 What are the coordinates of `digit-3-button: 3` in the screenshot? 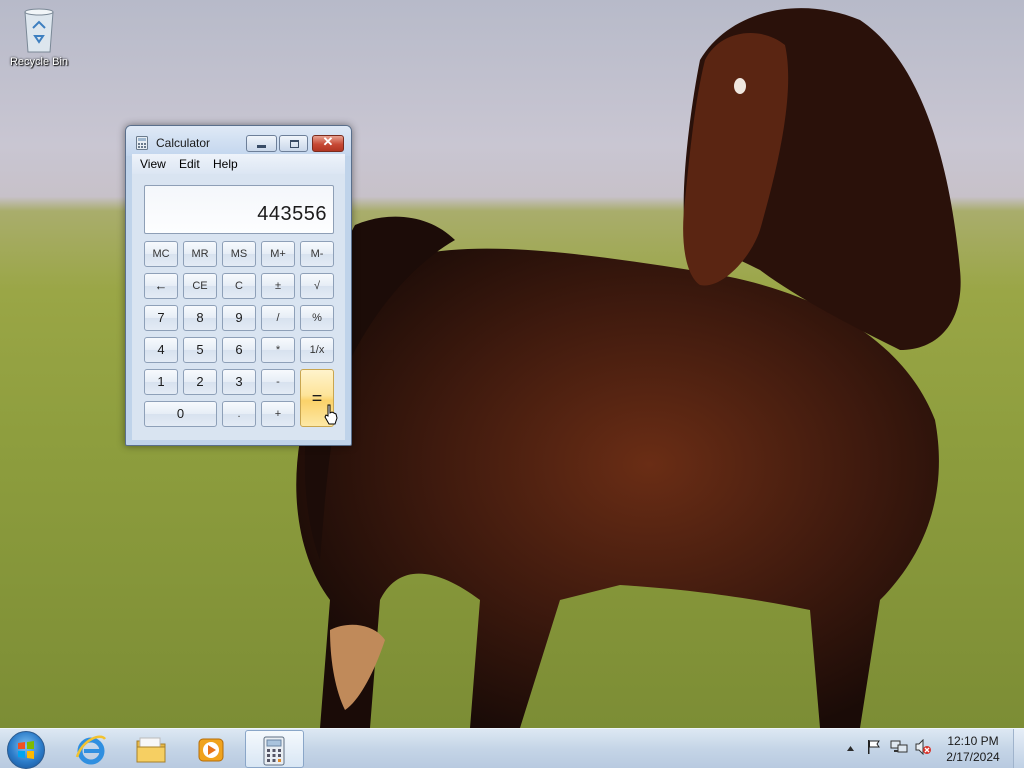 It's located at (239, 382).